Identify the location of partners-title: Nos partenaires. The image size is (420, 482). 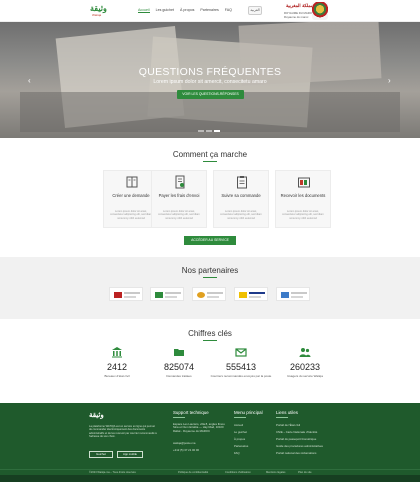
(210, 270).